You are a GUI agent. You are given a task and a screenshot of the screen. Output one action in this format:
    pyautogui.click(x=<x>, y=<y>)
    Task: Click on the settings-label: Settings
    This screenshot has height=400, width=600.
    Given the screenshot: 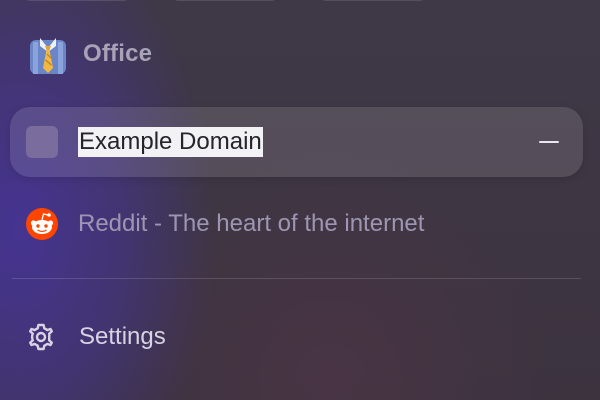 What is the action you would take?
    pyautogui.click(x=122, y=336)
    